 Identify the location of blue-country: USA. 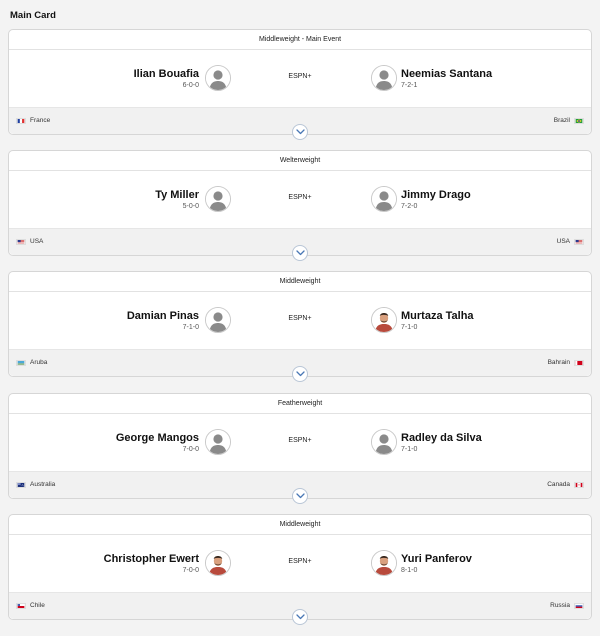
(570, 241).